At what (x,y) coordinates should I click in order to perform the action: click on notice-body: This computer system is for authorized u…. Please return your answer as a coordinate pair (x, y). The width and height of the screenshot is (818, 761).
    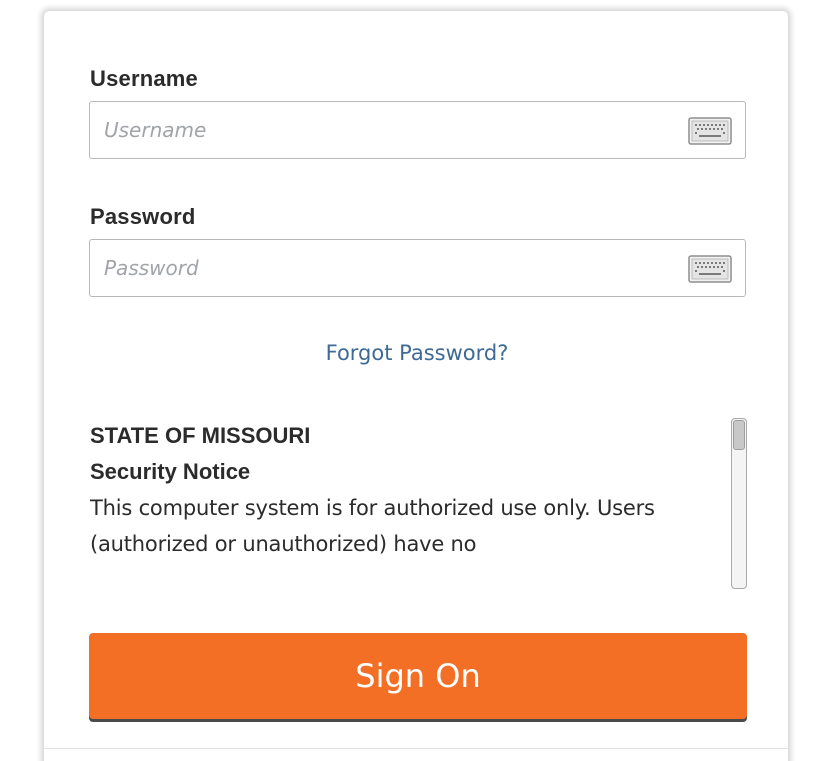
    Looking at the image, I should click on (372, 526).